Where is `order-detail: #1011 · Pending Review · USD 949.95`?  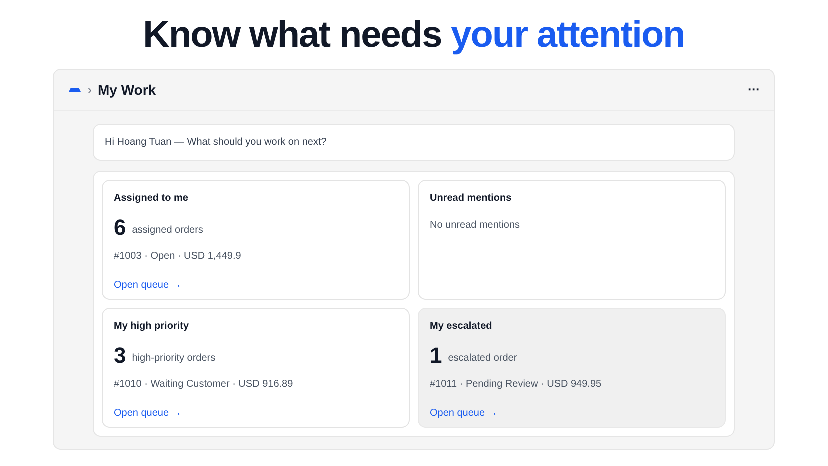
order-detail: #1011 · Pending Review · USD 949.95 is located at coordinates (516, 385).